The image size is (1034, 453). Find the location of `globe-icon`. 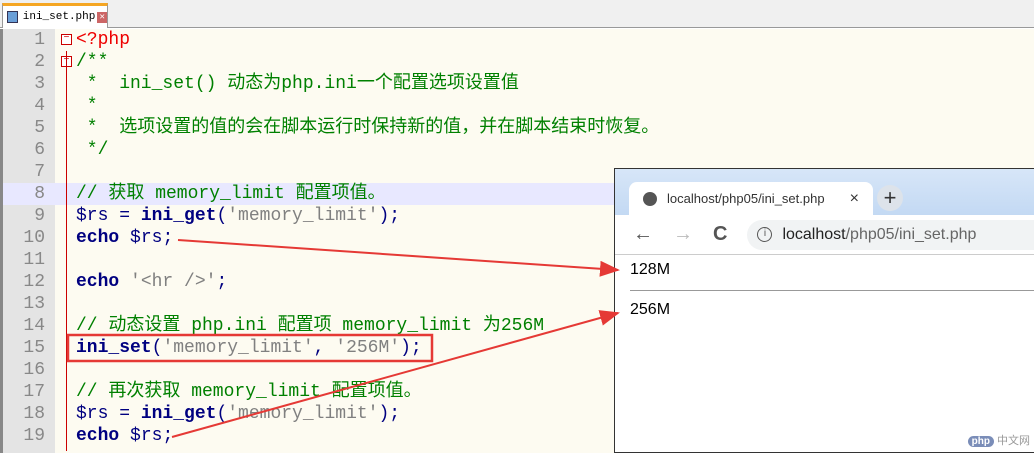

globe-icon is located at coordinates (650, 198).